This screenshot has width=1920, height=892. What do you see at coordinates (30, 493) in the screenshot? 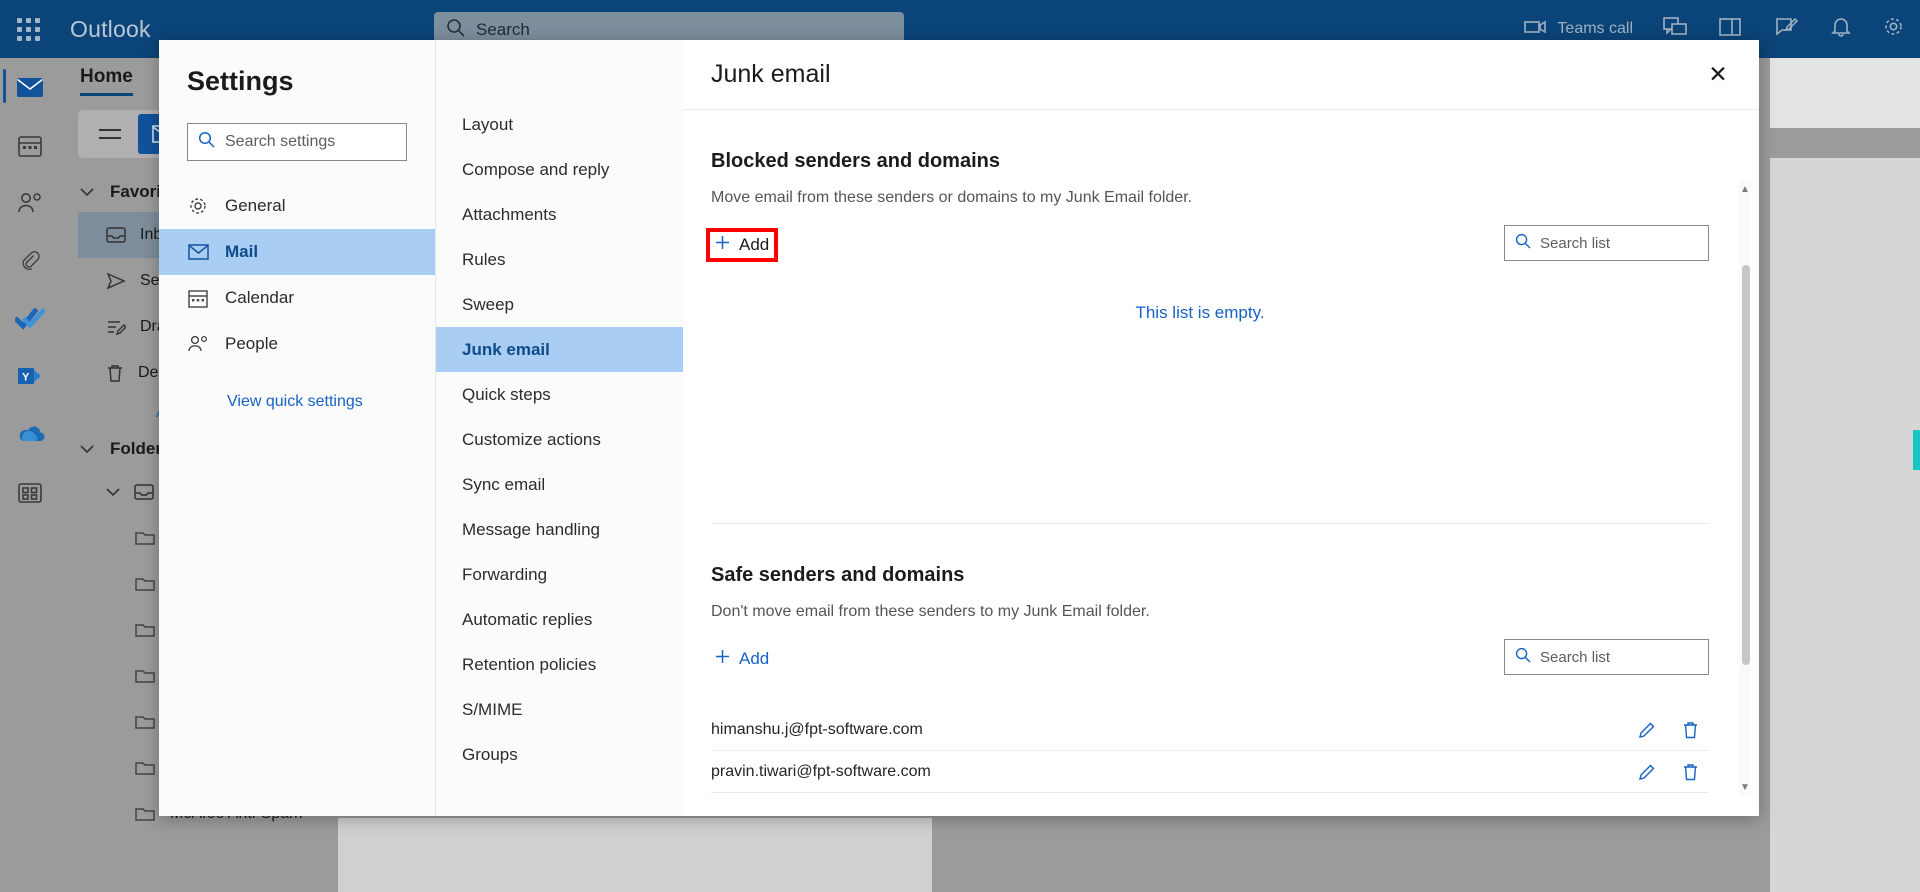
I see `rail-item-apps` at bounding box center [30, 493].